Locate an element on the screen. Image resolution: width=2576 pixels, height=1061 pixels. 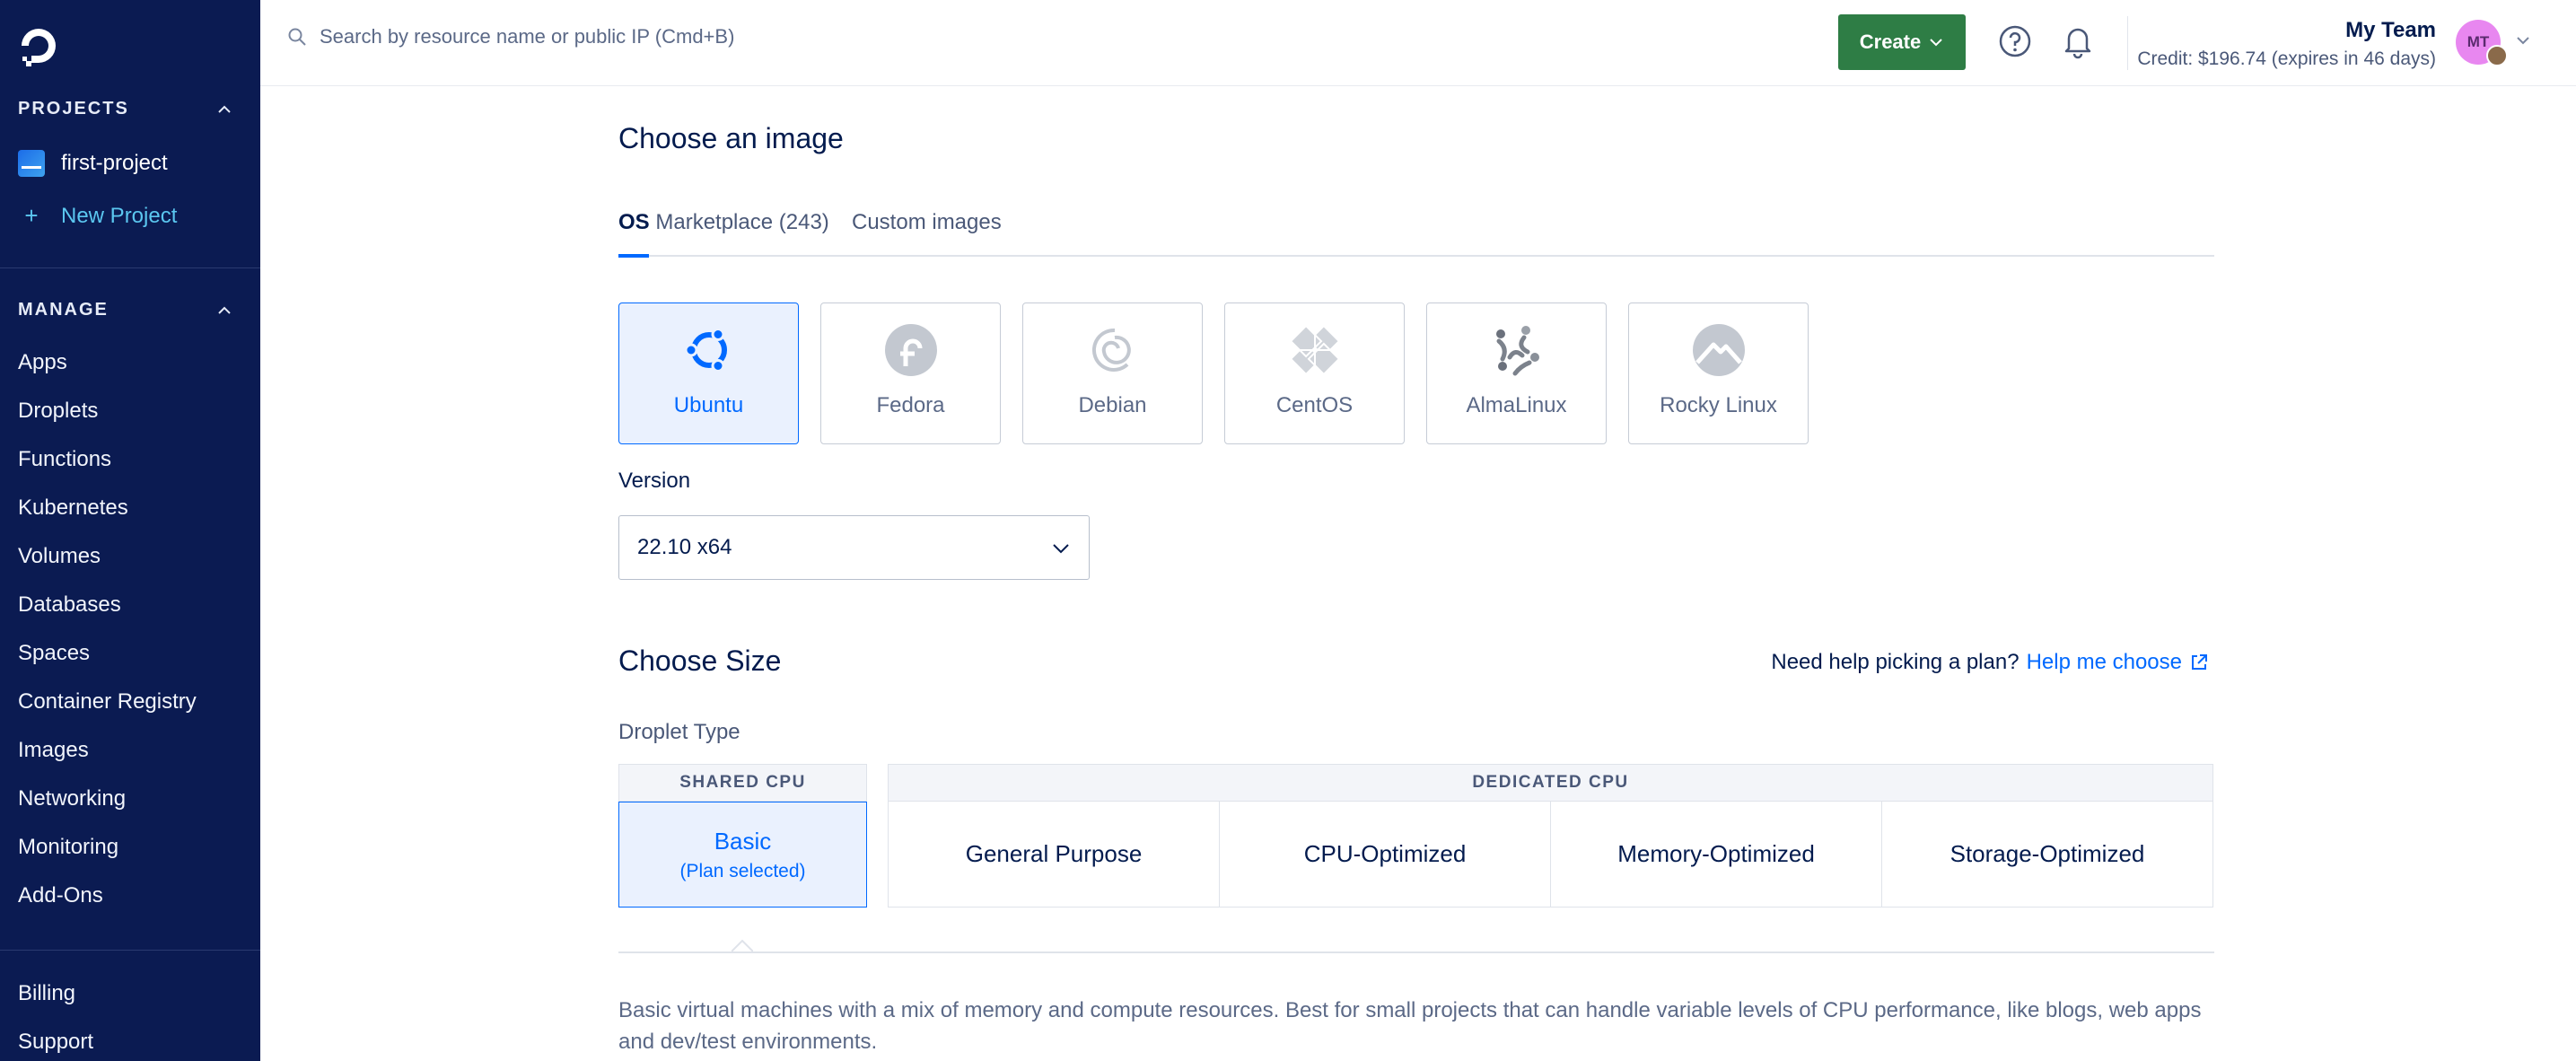
choose-size-title: Choose Size is located at coordinates (700, 660).